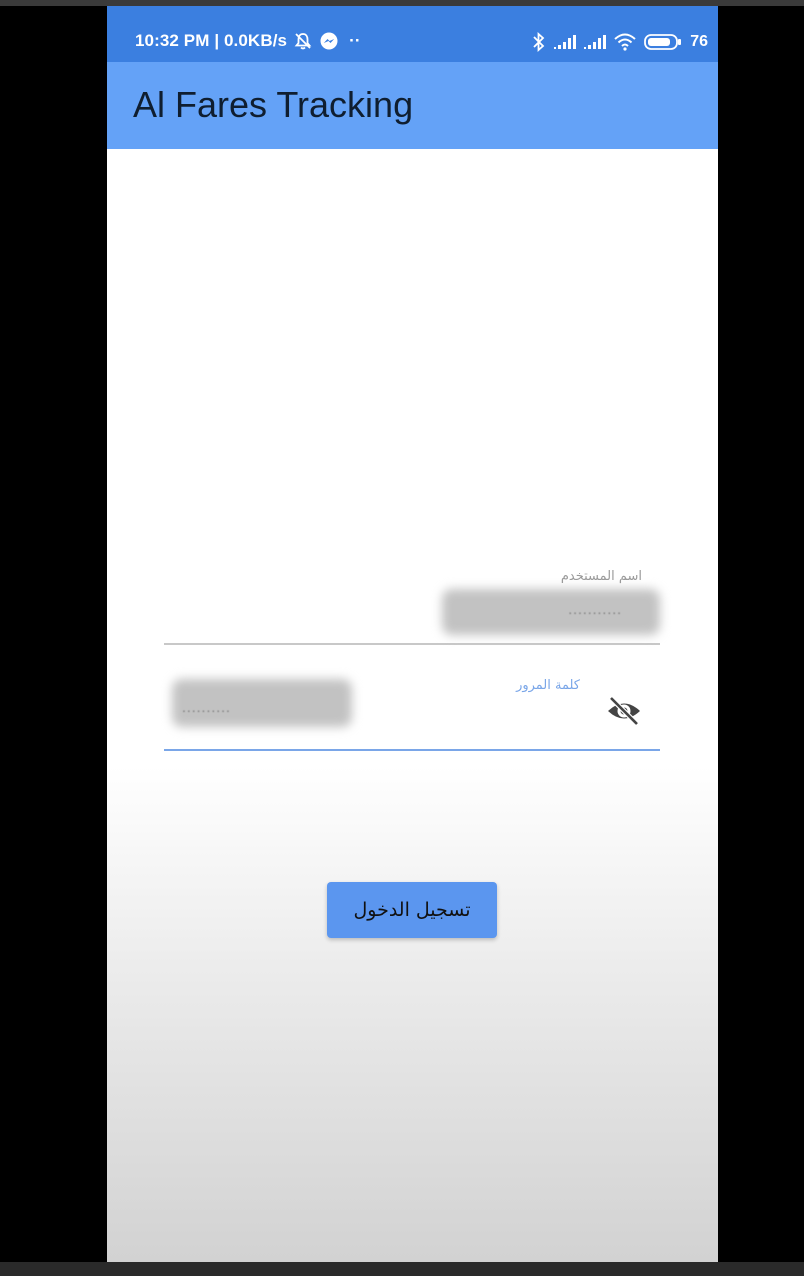 The width and height of the screenshot is (804, 1276). I want to click on status-bar: 10:32 PM | 0.0KB/s ·· 76, so click(412, 34).